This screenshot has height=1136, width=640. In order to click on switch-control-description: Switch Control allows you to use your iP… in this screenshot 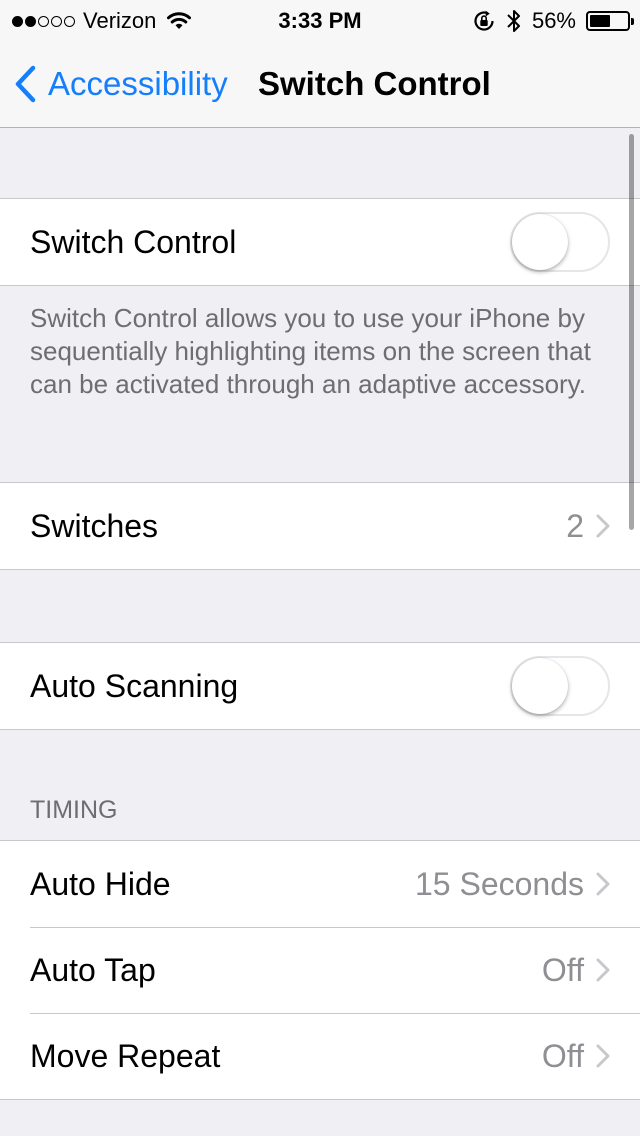, I will do `click(310, 351)`.